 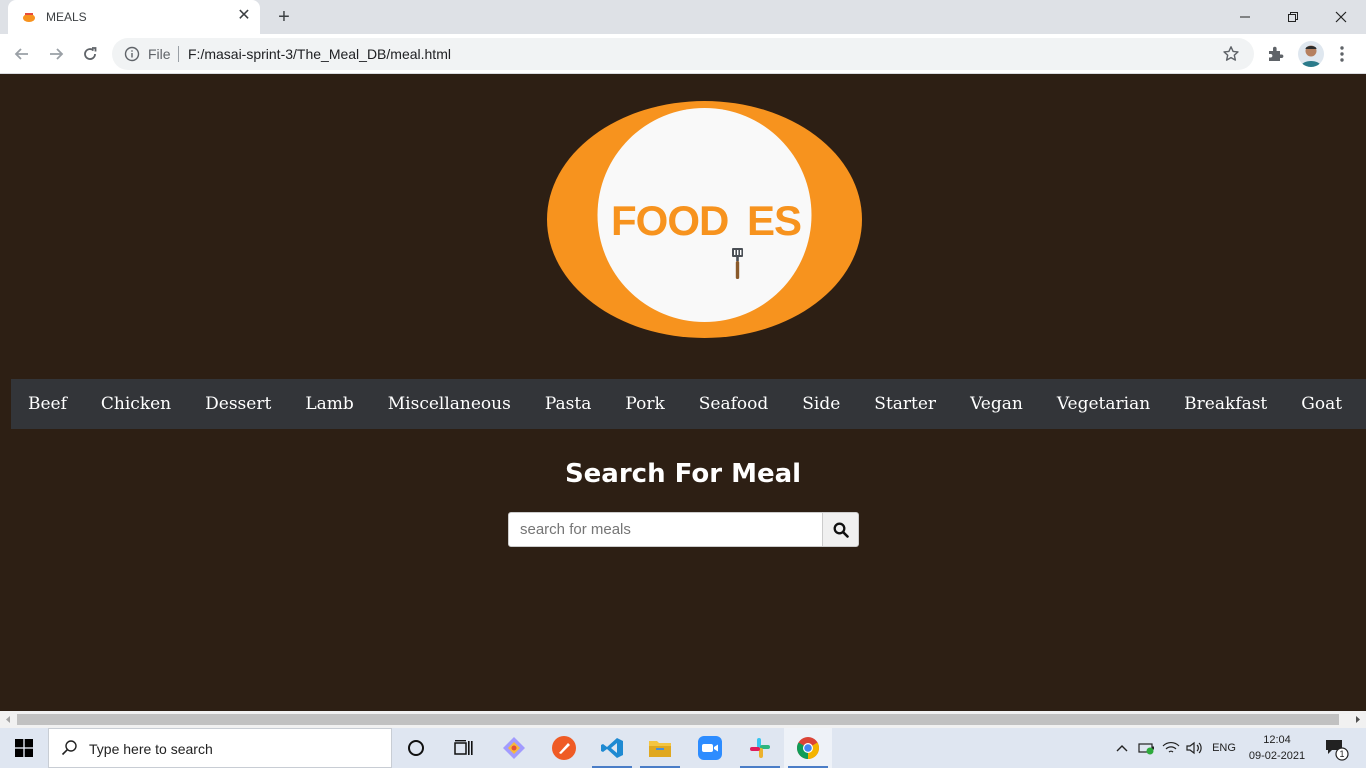 I want to click on category-chicken: Chicken, so click(x=136, y=404).